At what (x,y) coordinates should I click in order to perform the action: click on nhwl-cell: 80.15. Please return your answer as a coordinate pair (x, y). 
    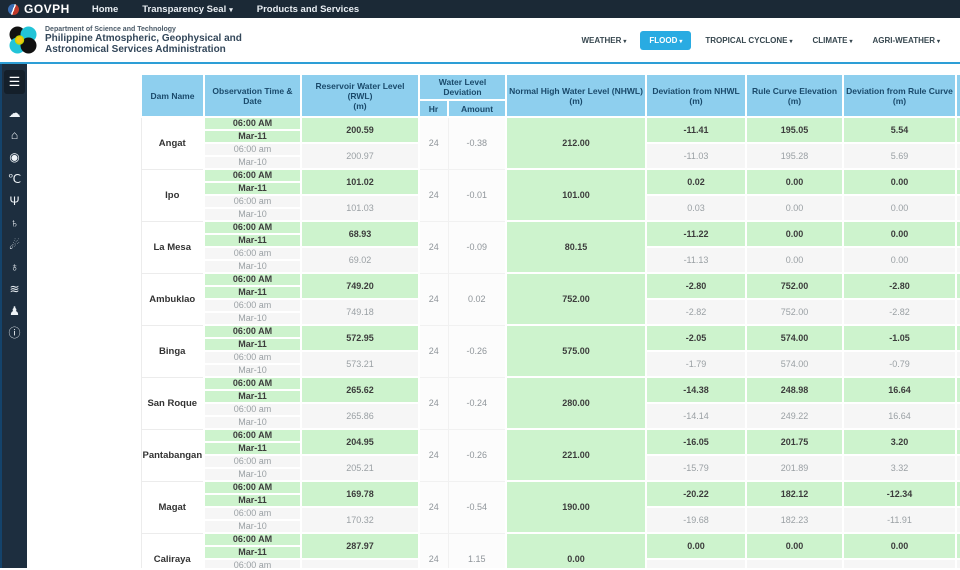
    Looking at the image, I should click on (576, 247).